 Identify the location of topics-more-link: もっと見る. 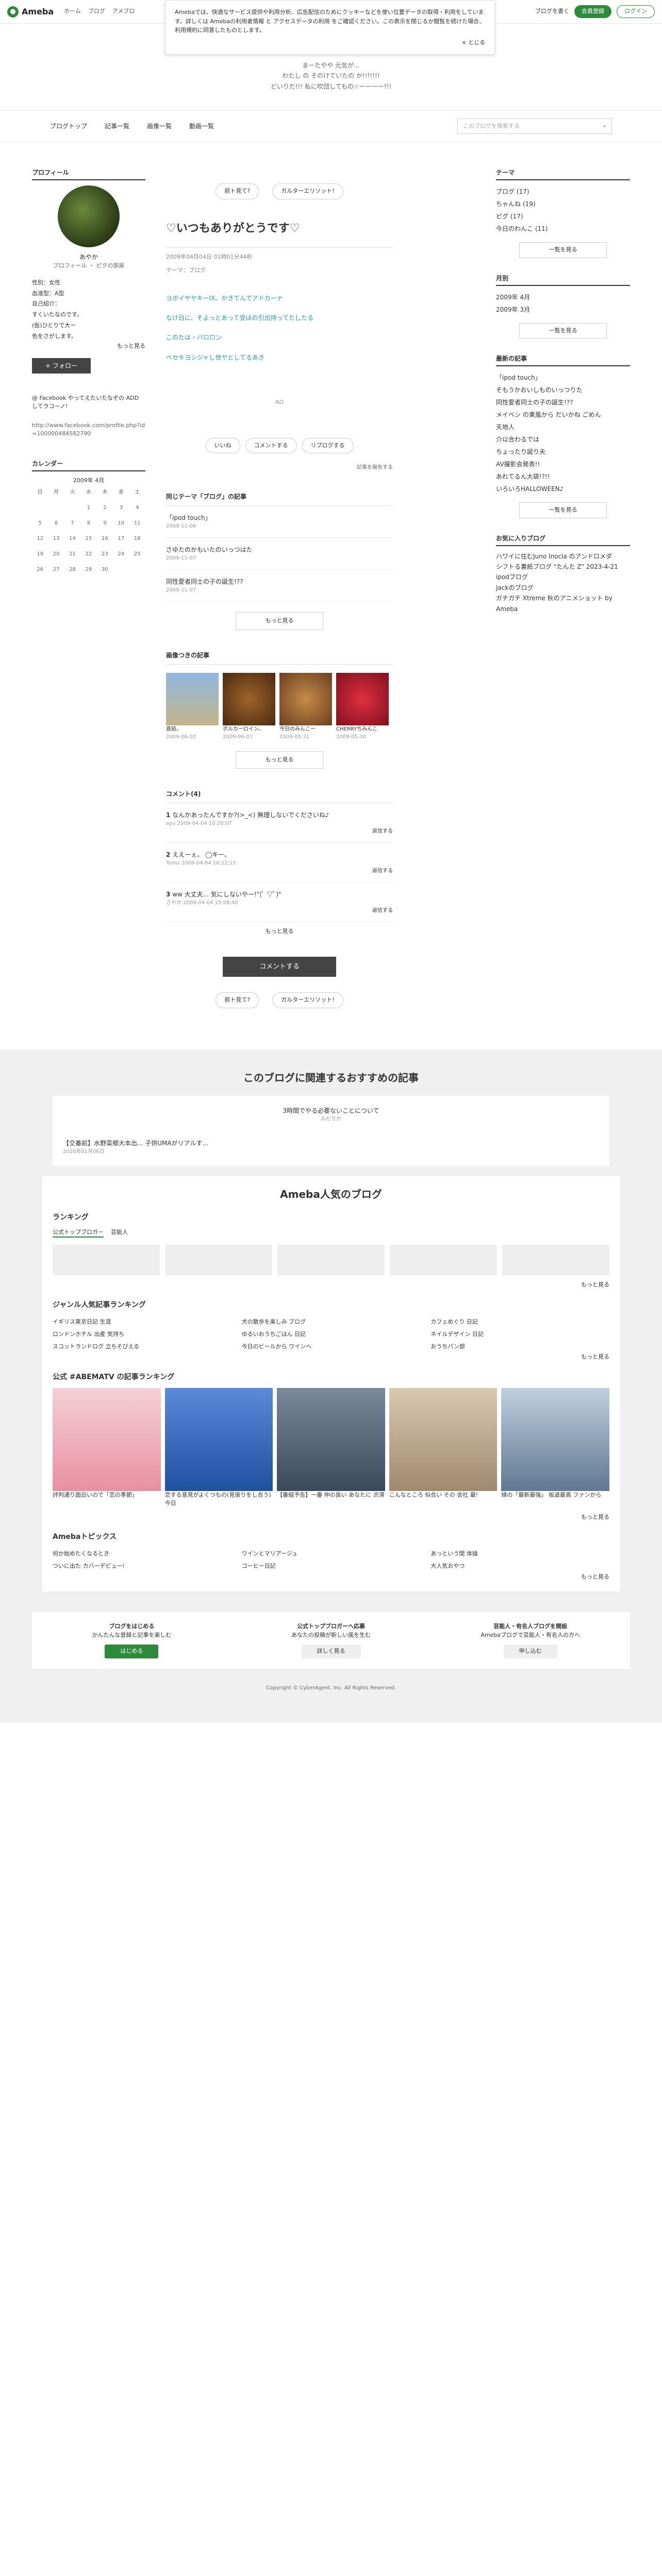
(331, 1577).